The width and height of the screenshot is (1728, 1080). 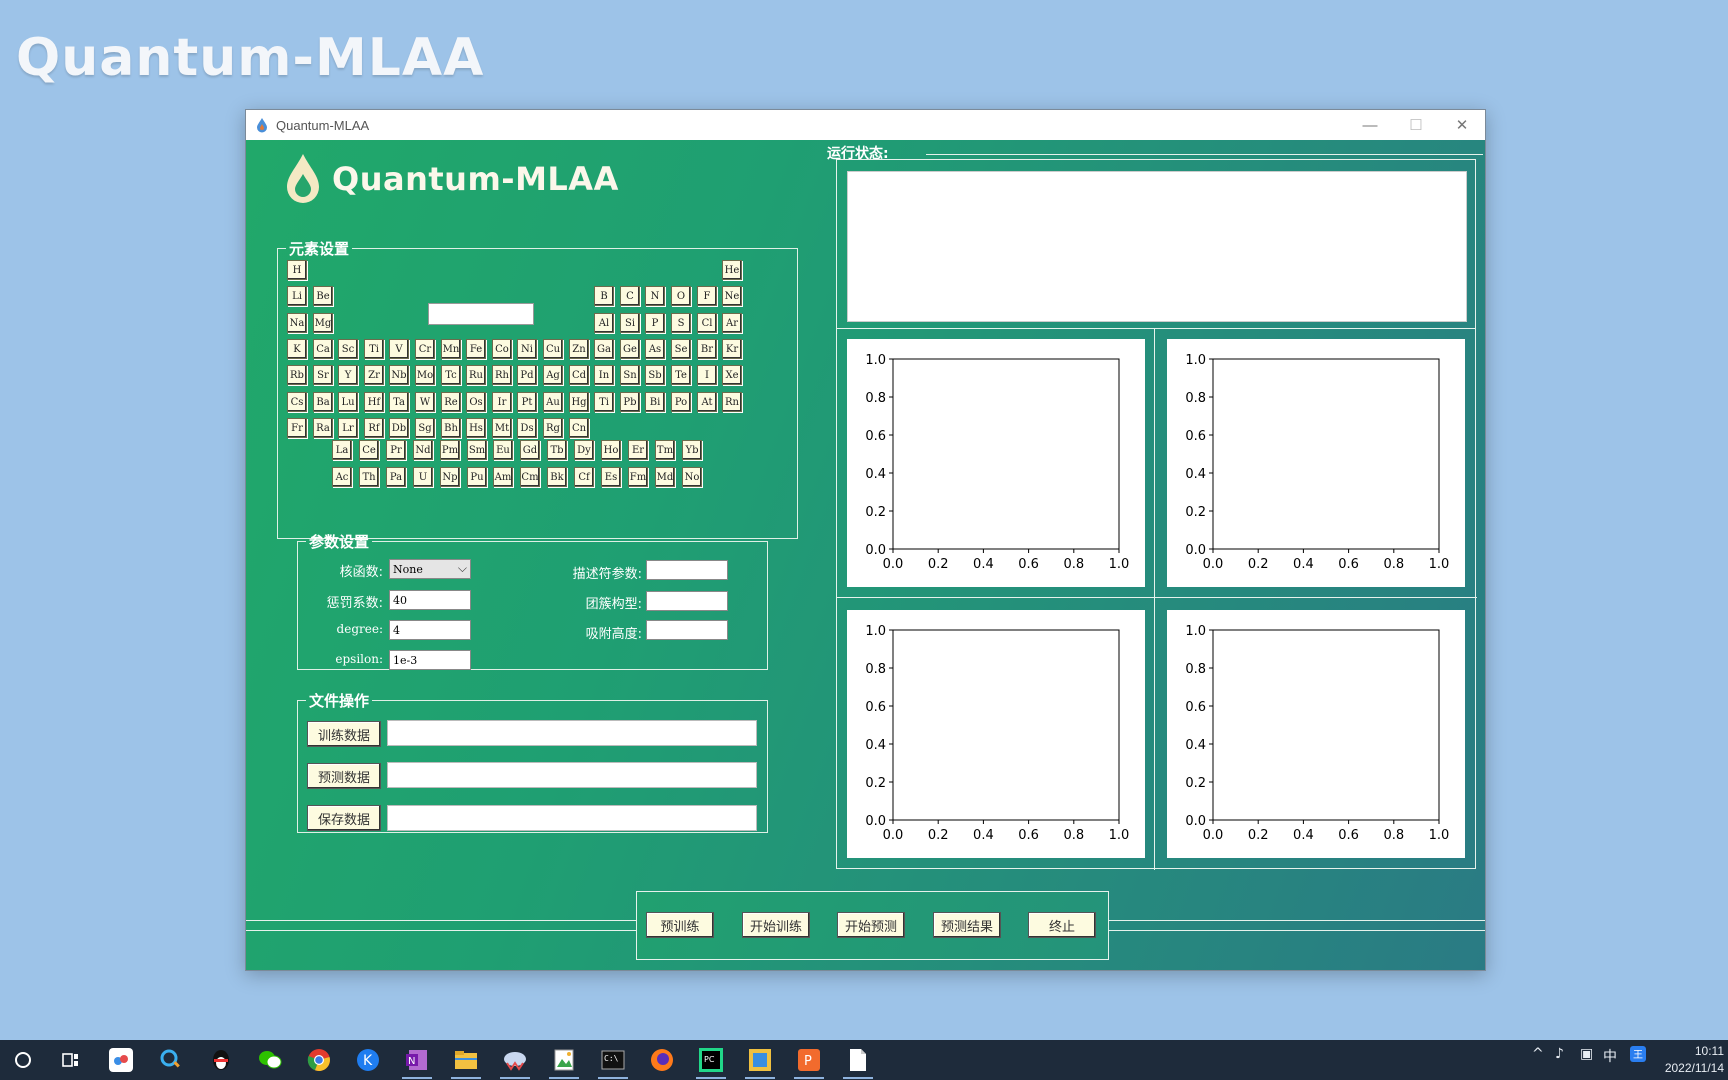 What do you see at coordinates (707, 349) in the screenshot?
I see `element-button-br: Br` at bounding box center [707, 349].